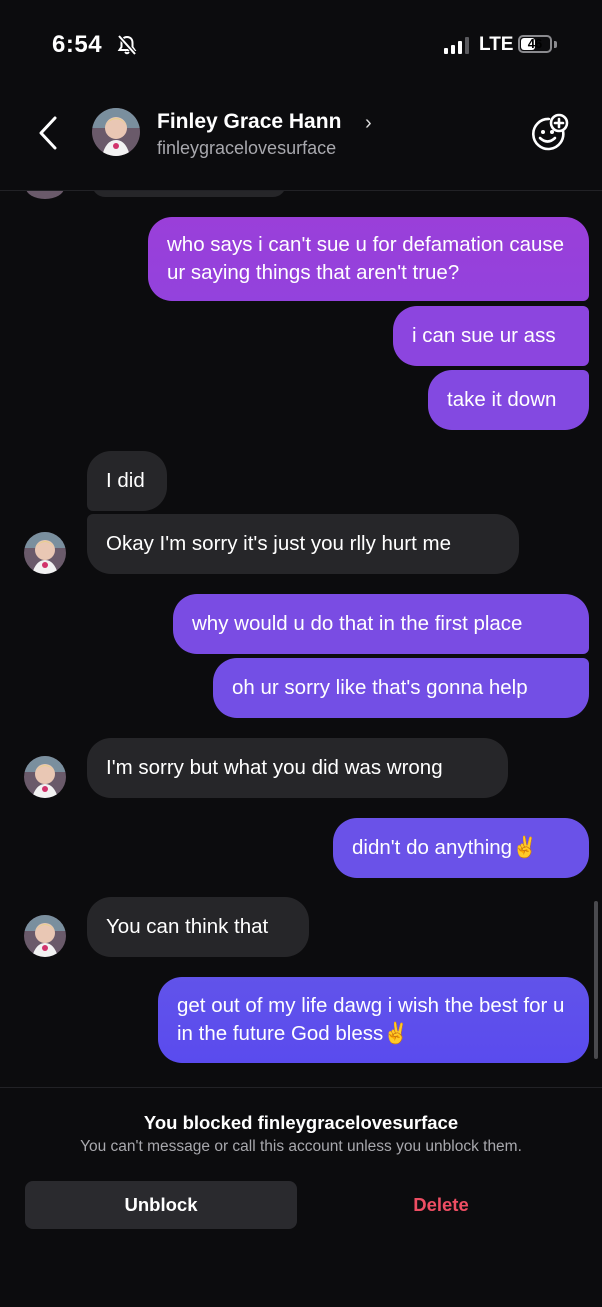 Image resolution: width=602 pixels, height=1307 pixels. I want to click on message-bubble-incoming: You can think that, so click(198, 927).